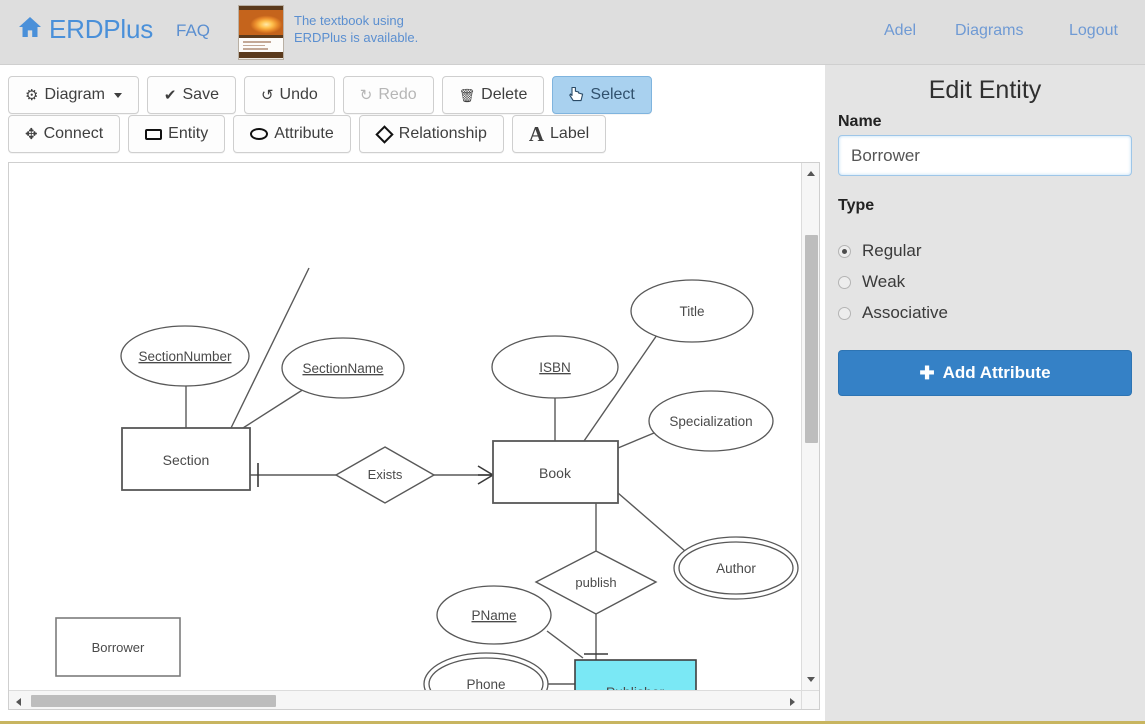 This screenshot has width=1145, height=724. I want to click on relationship-label: publish, so click(595, 582).